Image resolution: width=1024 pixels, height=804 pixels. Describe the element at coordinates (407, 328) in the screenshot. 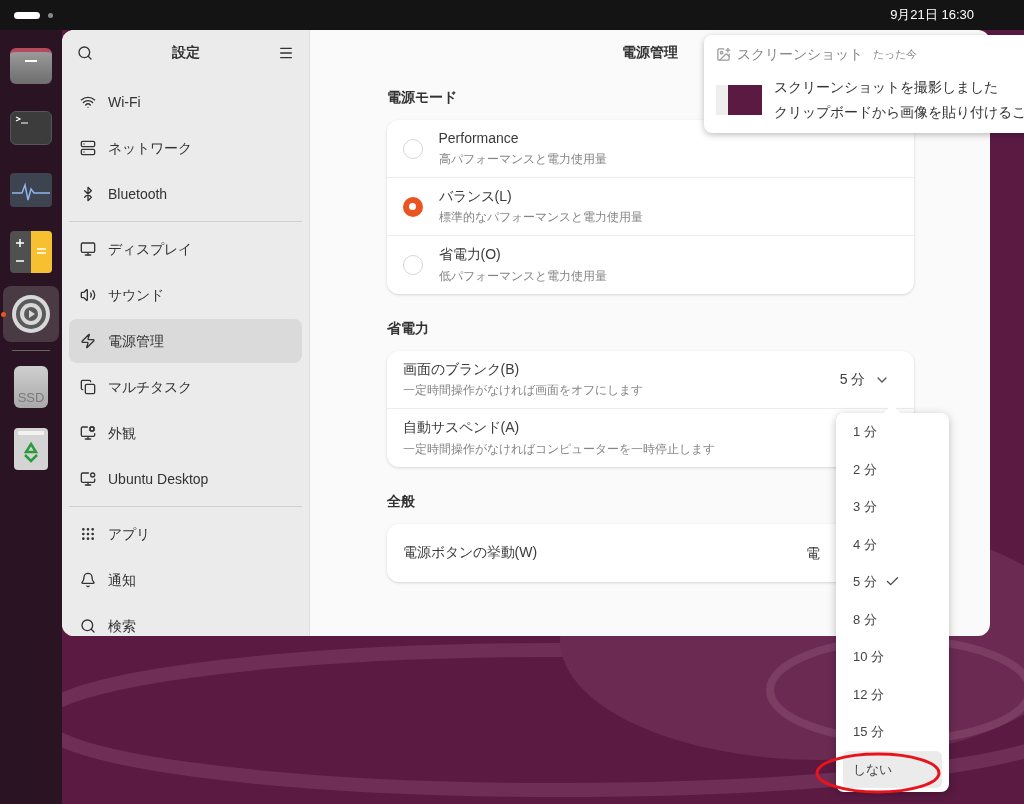

I see `section-heading: 省電力` at that location.